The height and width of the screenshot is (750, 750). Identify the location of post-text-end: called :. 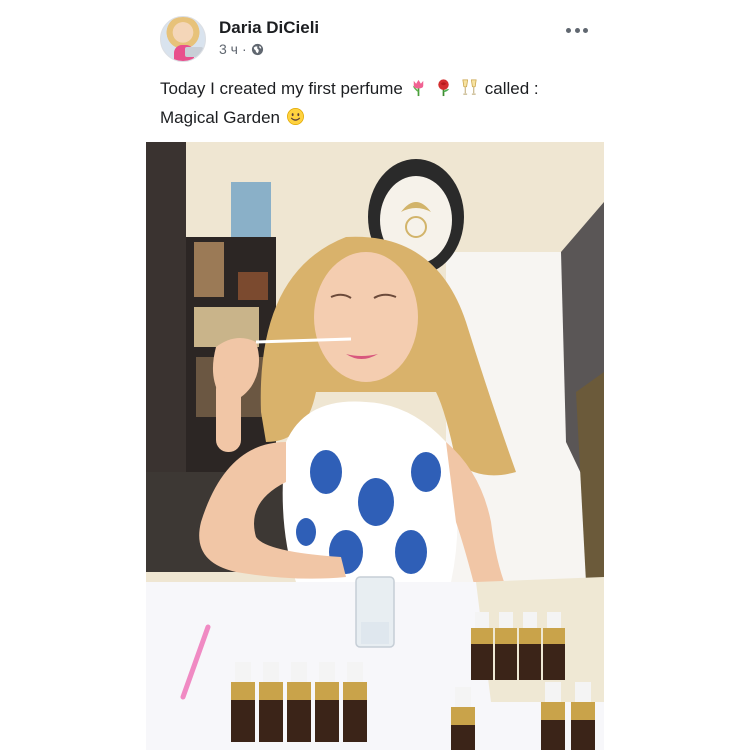
(511, 88).